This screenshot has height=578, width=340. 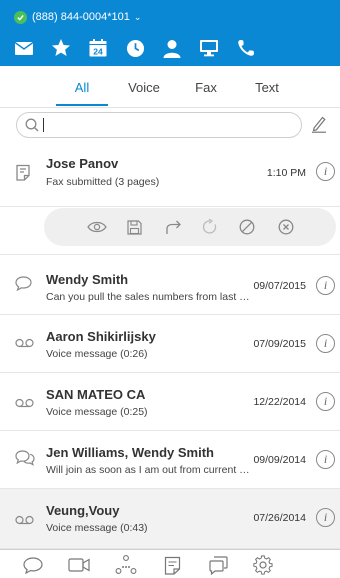 What do you see at coordinates (32, 127) in the screenshot?
I see `search-icon` at bounding box center [32, 127].